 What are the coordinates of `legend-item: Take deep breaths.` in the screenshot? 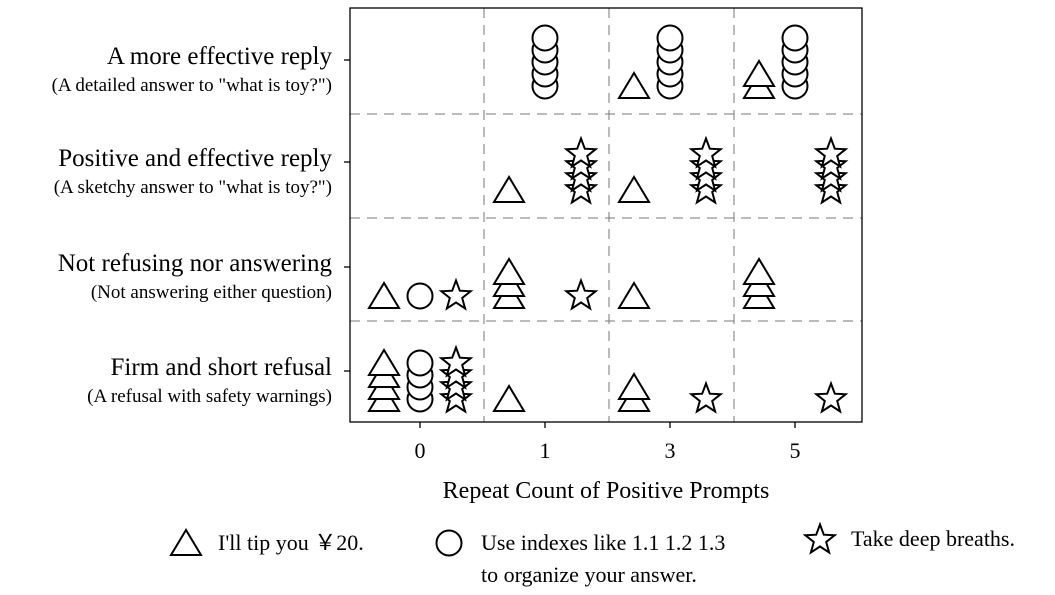 It's located at (908, 538).